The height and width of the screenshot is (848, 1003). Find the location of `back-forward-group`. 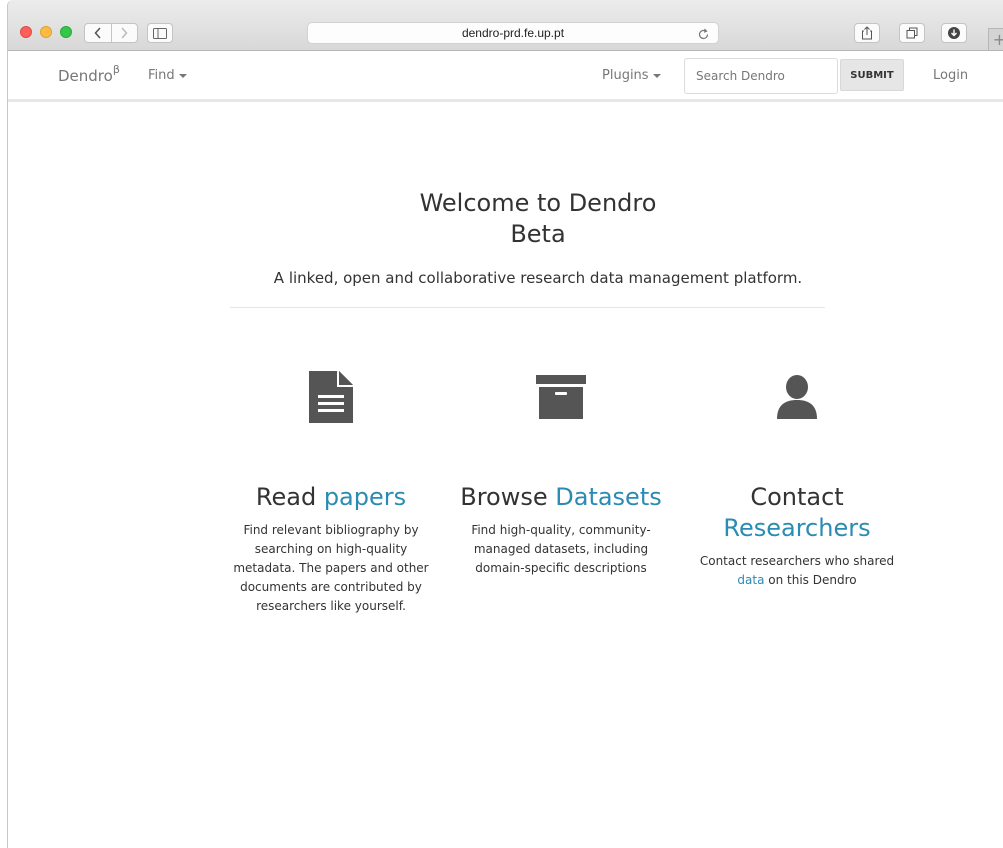

back-forward-group is located at coordinates (111, 33).